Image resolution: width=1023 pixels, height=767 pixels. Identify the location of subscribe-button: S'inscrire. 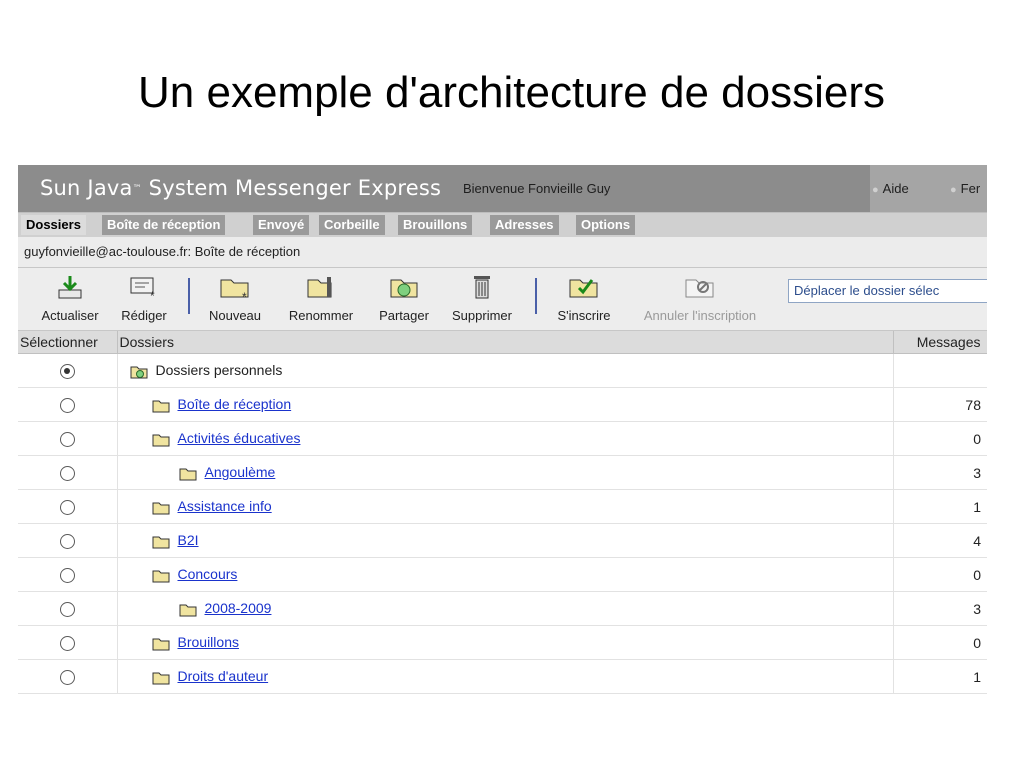
(584, 299).